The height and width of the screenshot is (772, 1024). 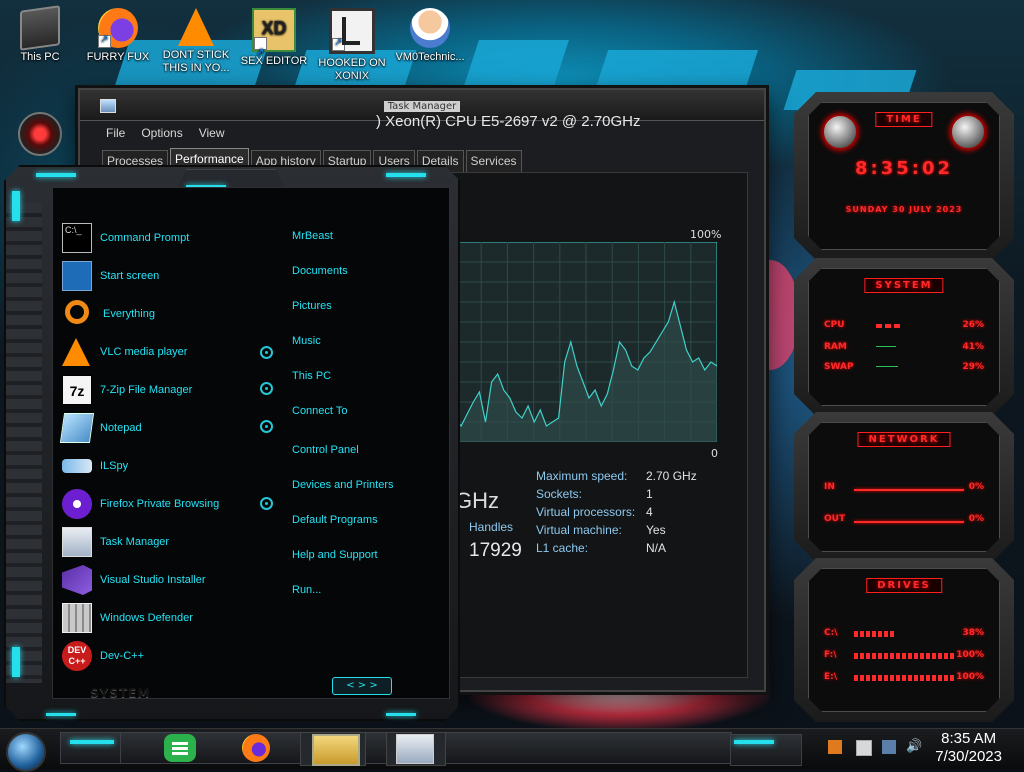 What do you see at coordinates (904, 337) in the screenshot?
I see `system-gadget: SYSTEM CPU 26% RAM 41% SWAP 29%` at bounding box center [904, 337].